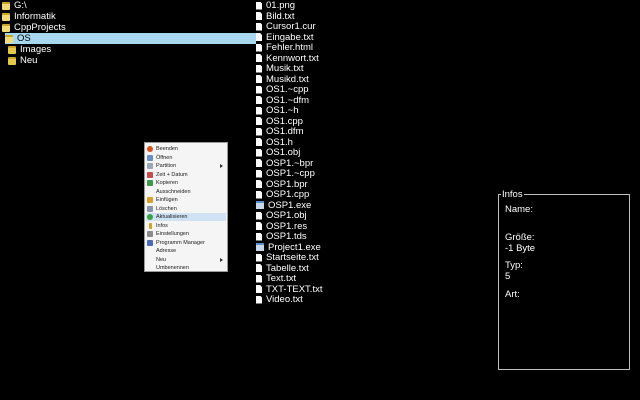 The width and height of the screenshot is (640, 400). What do you see at coordinates (172, 217) in the screenshot?
I see `menu-item-label: Aktualisieren` at bounding box center [172, 217].